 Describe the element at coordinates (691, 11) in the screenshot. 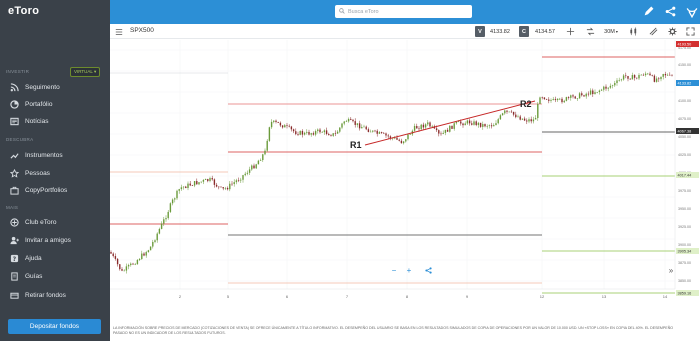

I see `bull-logo-icon` at that location.